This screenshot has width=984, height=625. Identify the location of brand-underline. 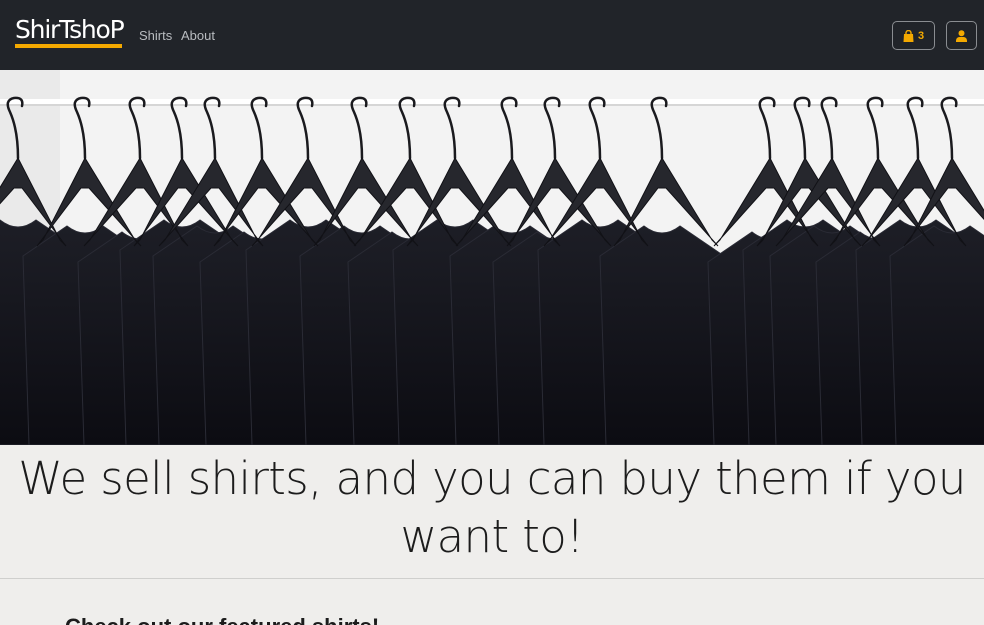
(68, 46).